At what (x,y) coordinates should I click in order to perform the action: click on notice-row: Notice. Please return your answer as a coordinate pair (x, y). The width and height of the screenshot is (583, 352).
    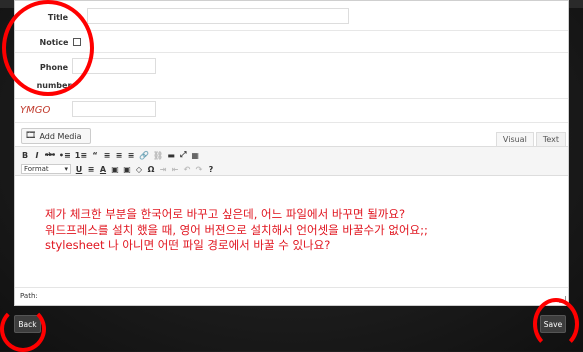
    Looking at the image, I should click on (291, 42).